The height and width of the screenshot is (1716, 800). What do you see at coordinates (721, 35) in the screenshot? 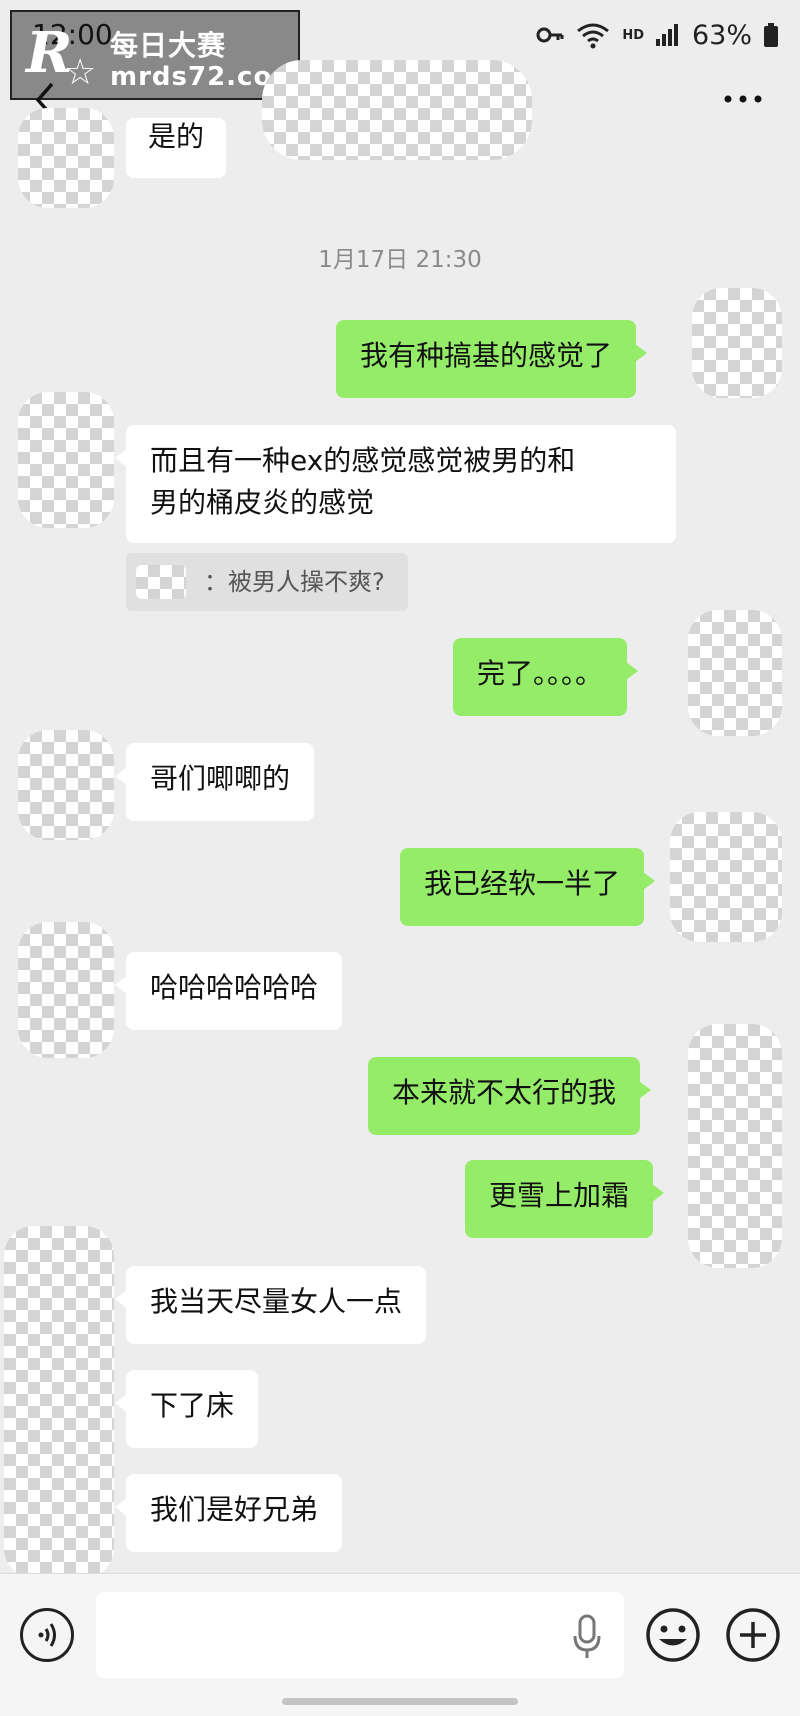
I see `battery-percent: 63%` at bounding box center [721, 35].